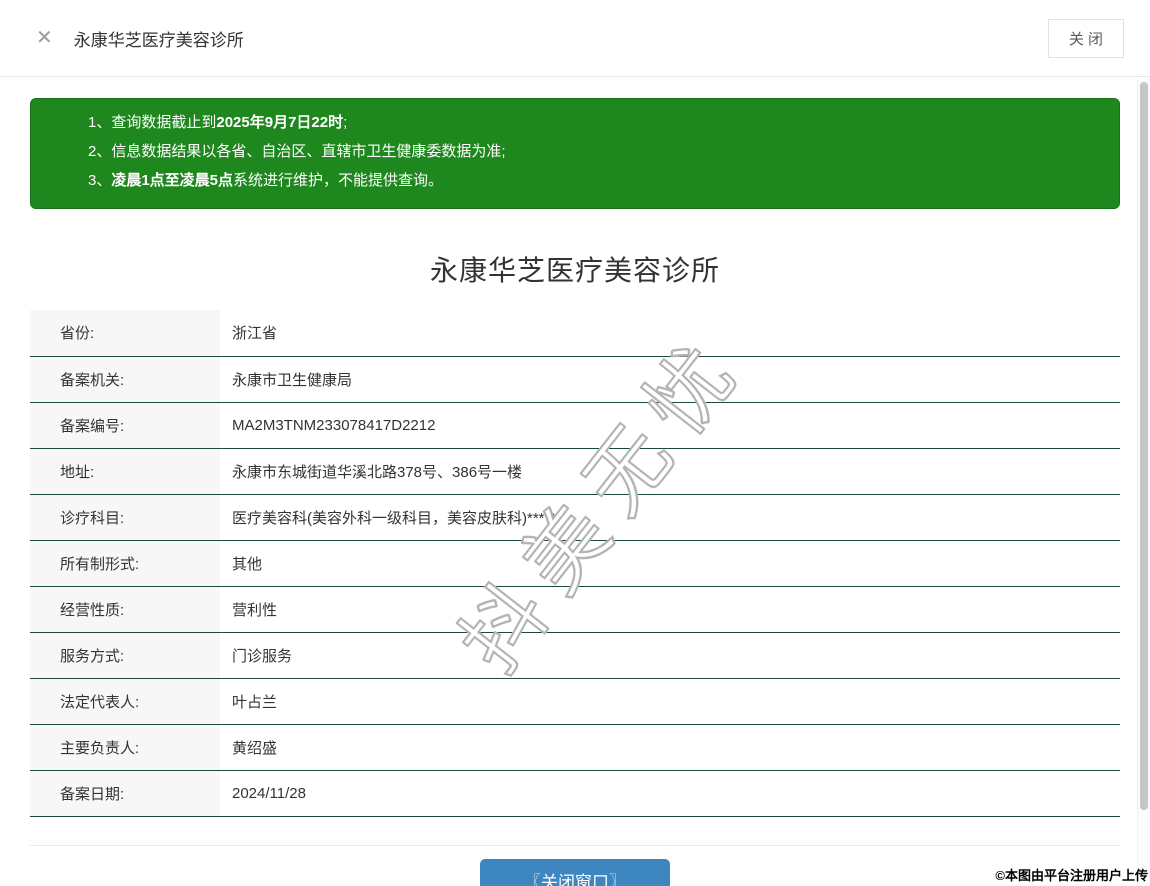 The height and width of the screenshot is (886, 1150). I want to click on notice-segment: 凌晨1点至凌晨5点, so click(172, 180).